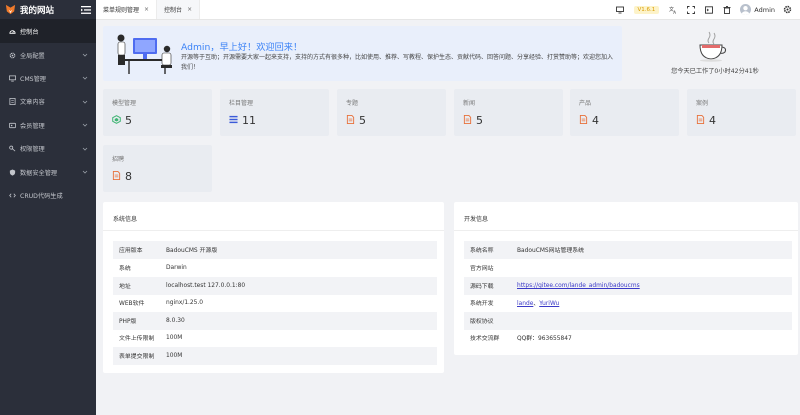 The image size is (800, 415). I want to click on sidebar-item-label: 数据安全管理, so click(39, 173).